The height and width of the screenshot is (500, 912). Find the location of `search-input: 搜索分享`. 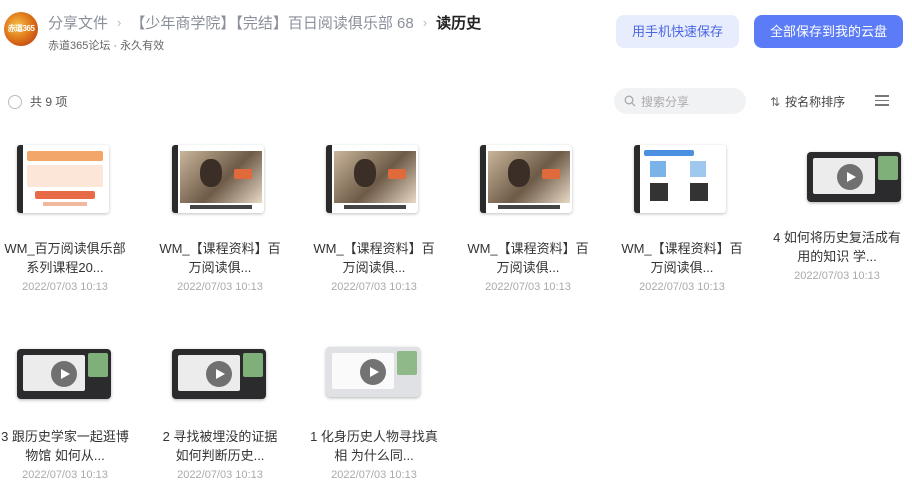

search-input: 搜索分享 is located at coordinates (680, 101).